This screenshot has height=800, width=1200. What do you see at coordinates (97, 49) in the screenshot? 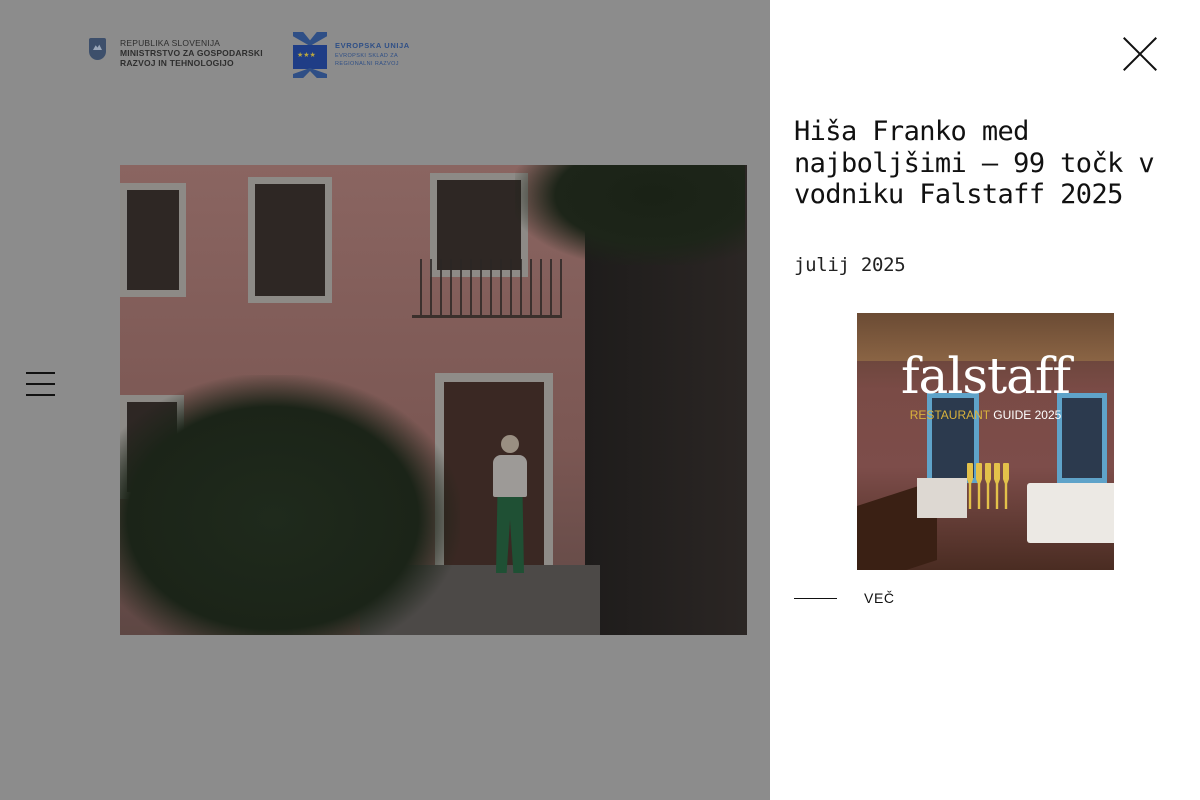
I see `slovenia-coat-of-arms-icon` at bounding box center [97, 49].